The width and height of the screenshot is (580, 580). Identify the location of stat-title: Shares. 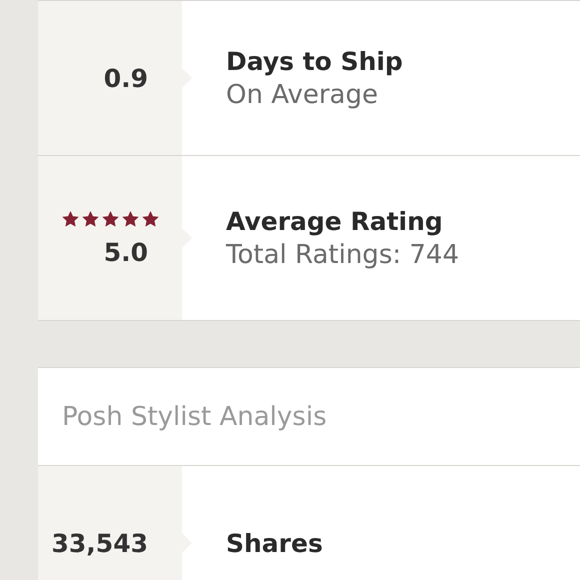
(275, 543).